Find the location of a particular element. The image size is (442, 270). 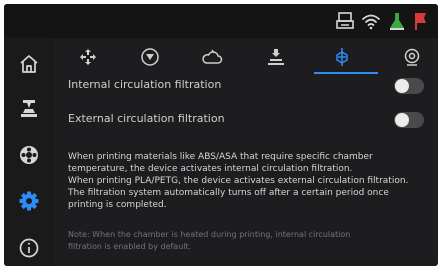

nozzle-icon is located at coordinates (150, 57).